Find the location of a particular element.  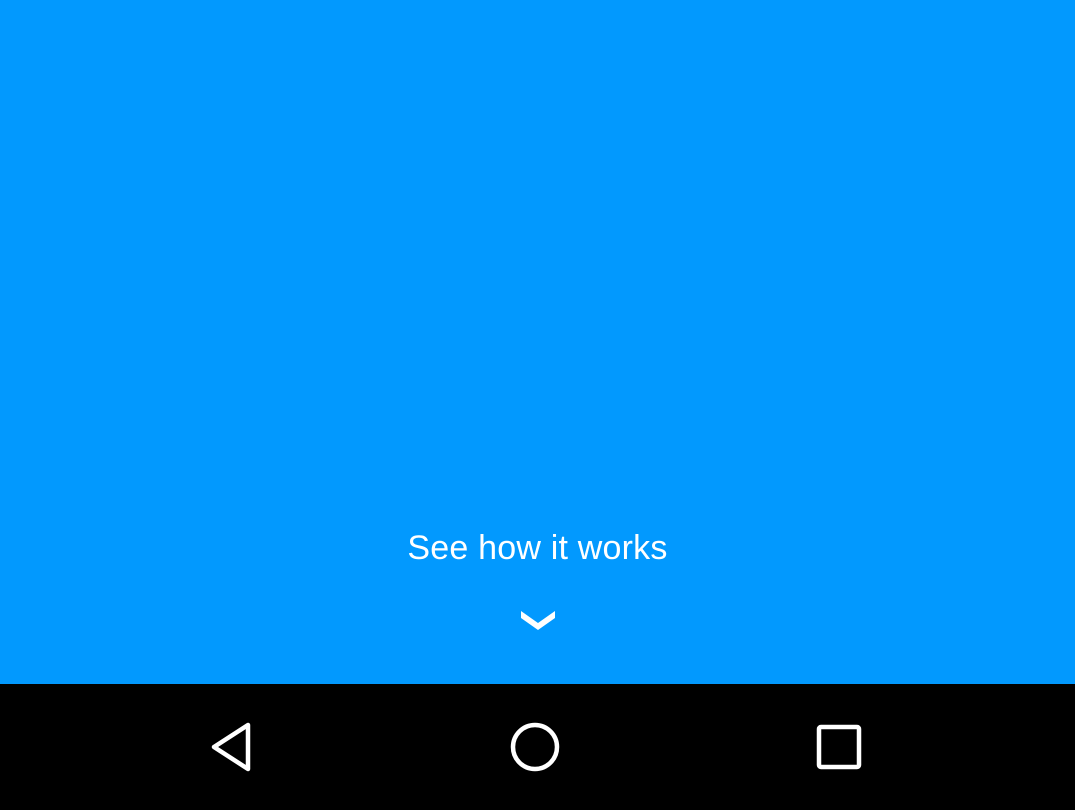

back-button is located at coordinates (232, 747).